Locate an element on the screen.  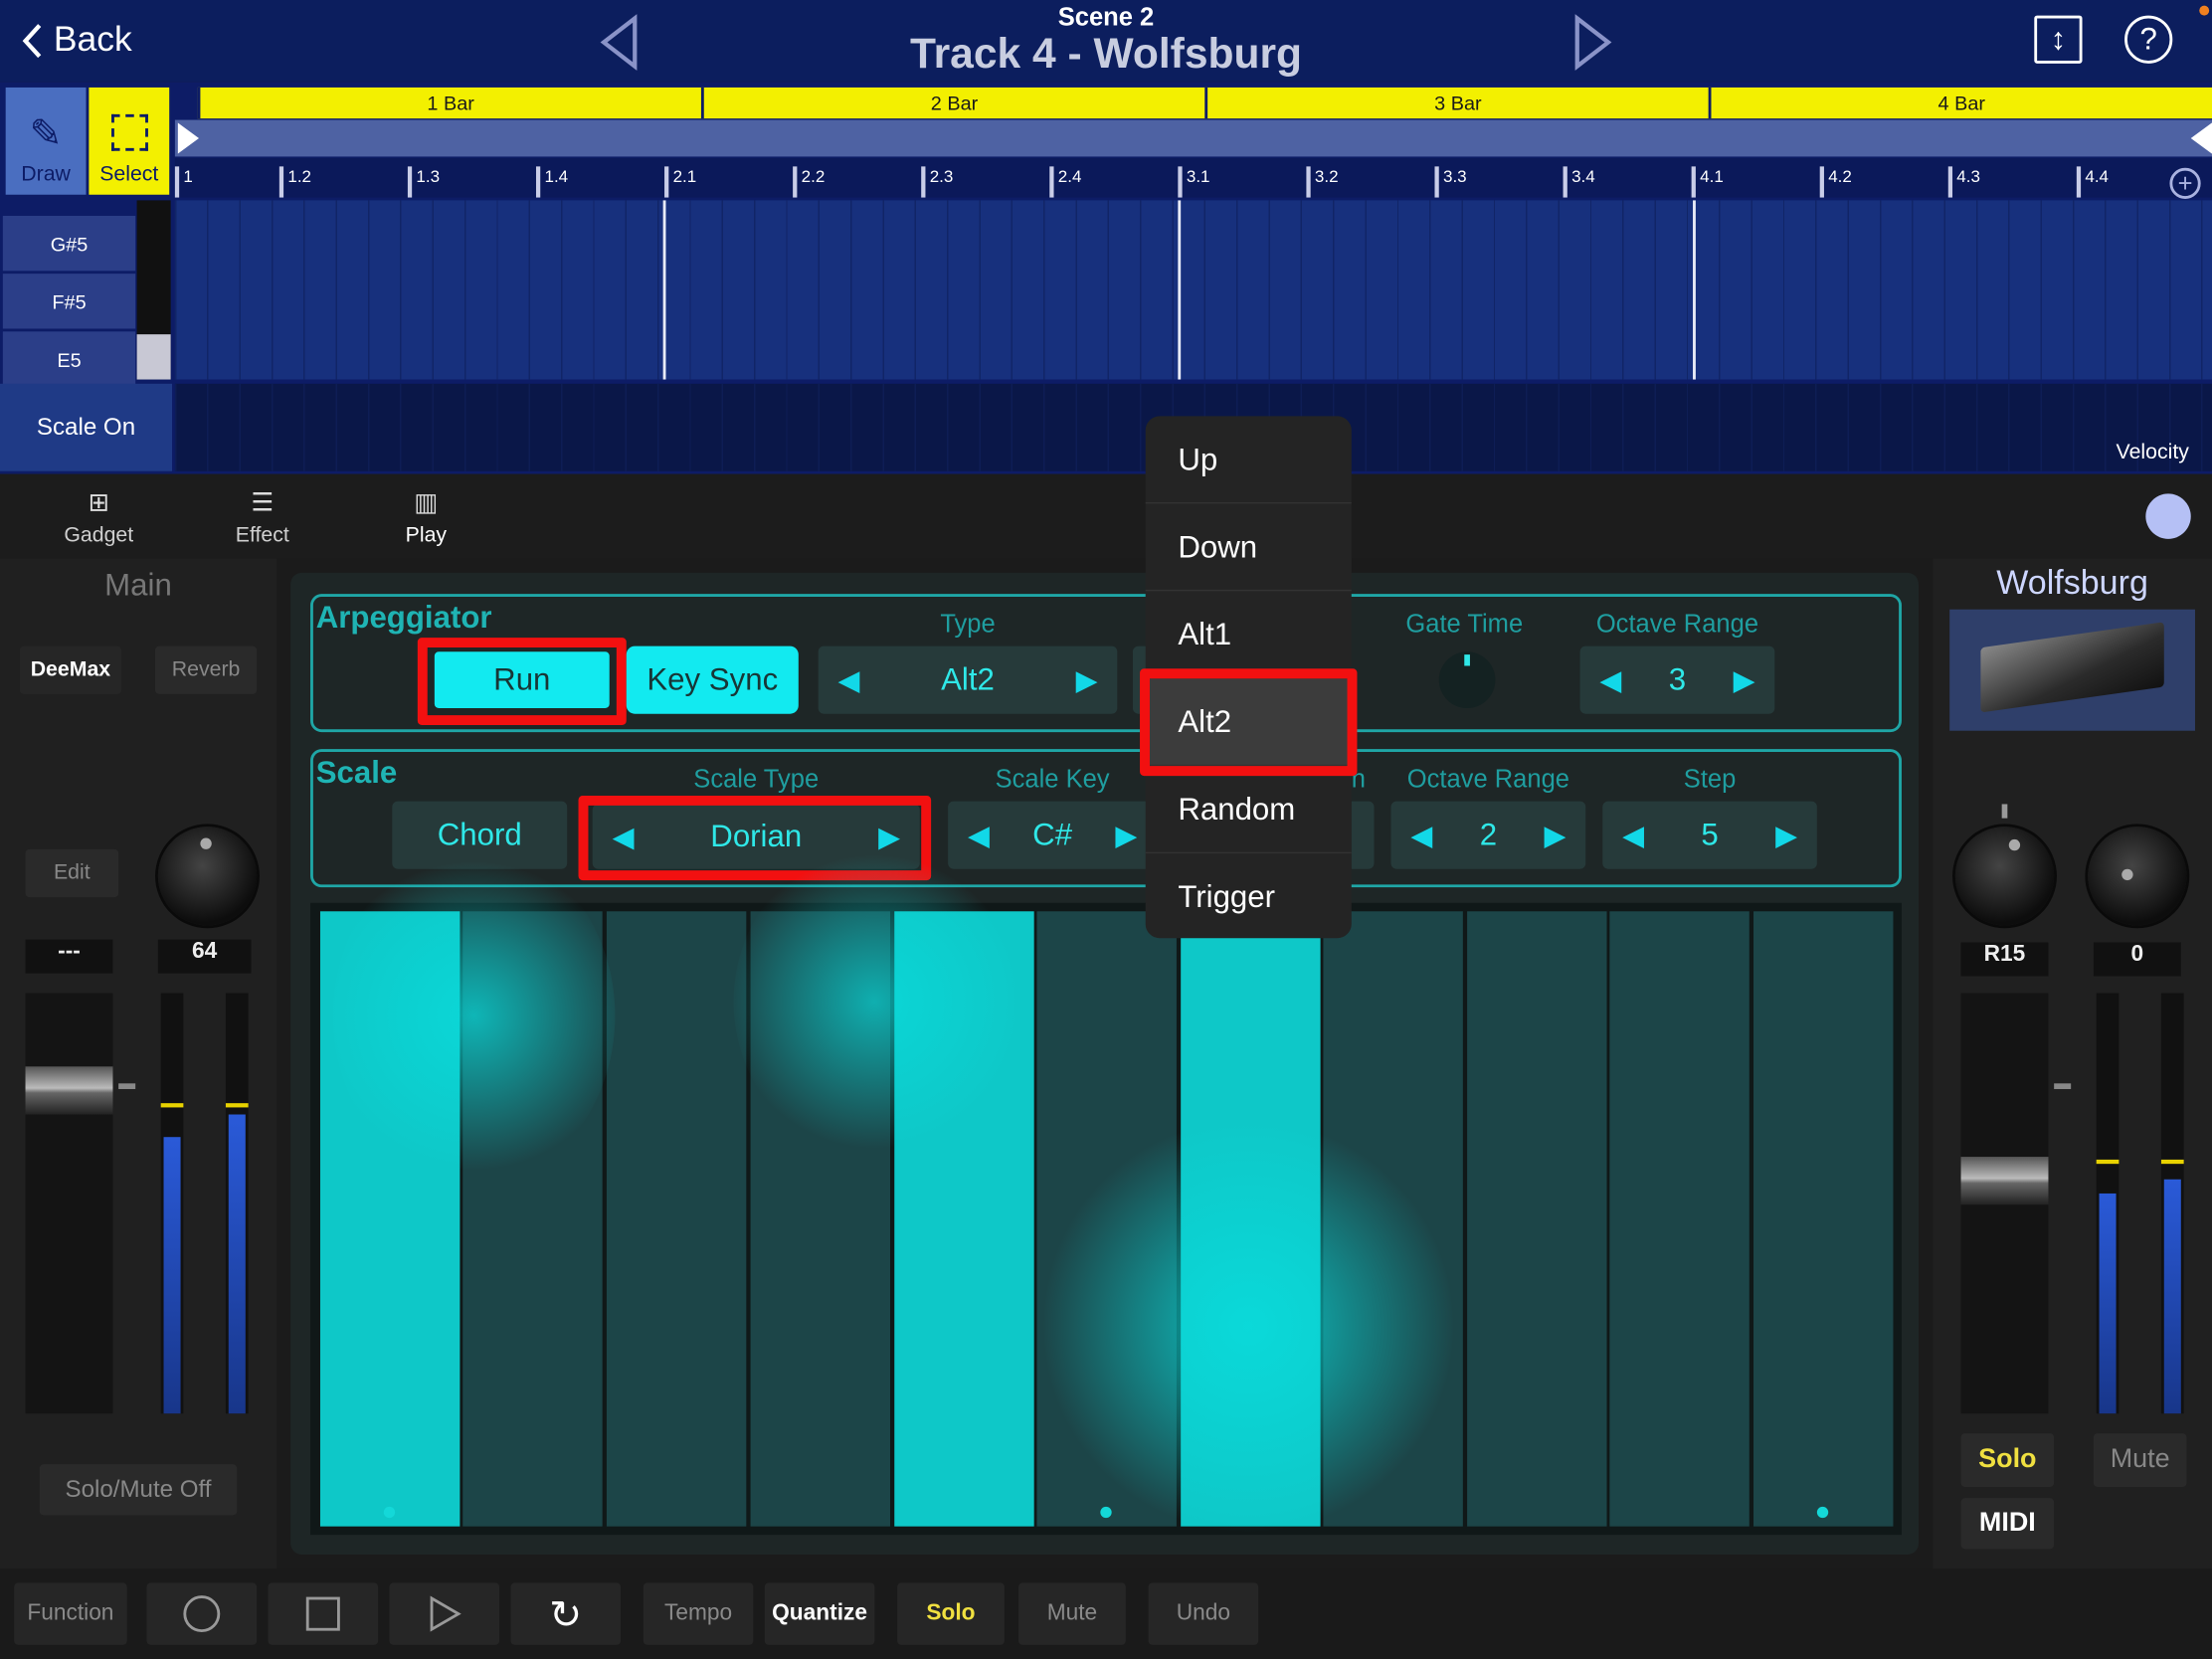
step-label: Step is located at coordinates (1710, 779).